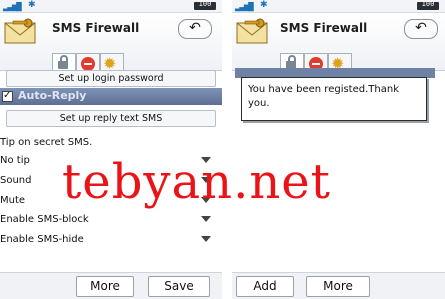 The height and width of the screenshot is (299, 445). I want to click on auto-reply-label: Auto-Reply, so click(52, 95).